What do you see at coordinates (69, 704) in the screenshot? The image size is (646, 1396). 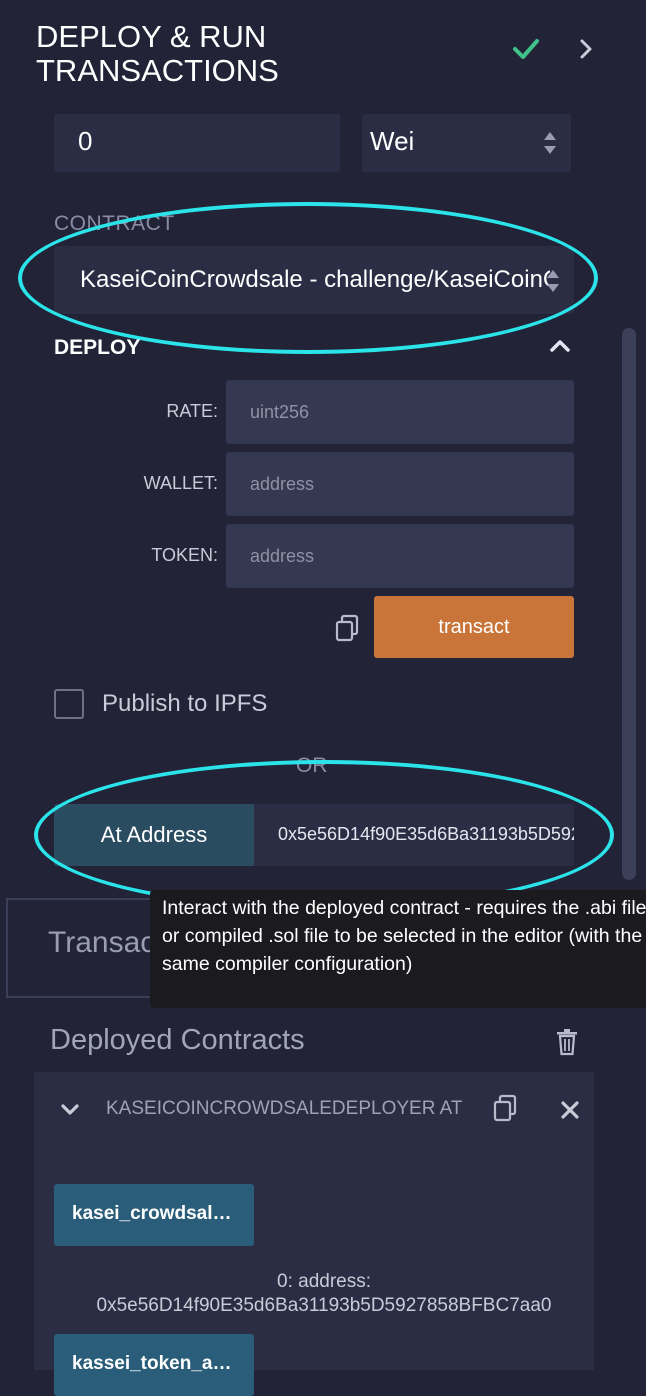 I see `publish-ipfs-checkbox` at bounding box center [69, 704].